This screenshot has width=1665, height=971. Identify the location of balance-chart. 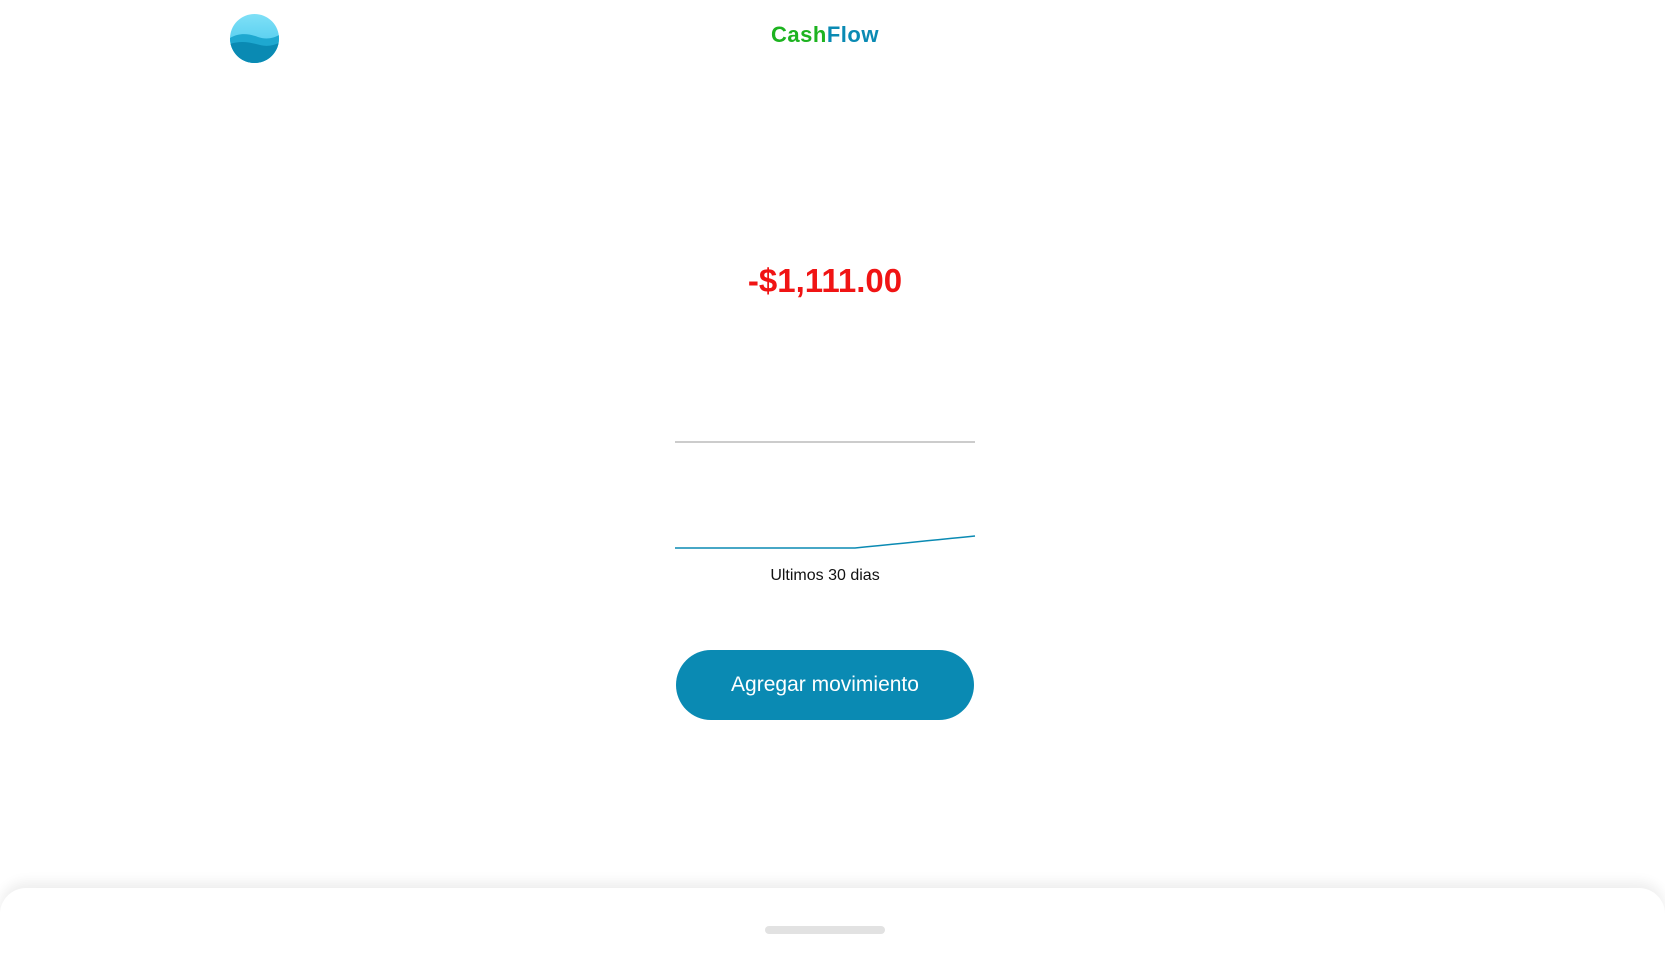
(825, 490).